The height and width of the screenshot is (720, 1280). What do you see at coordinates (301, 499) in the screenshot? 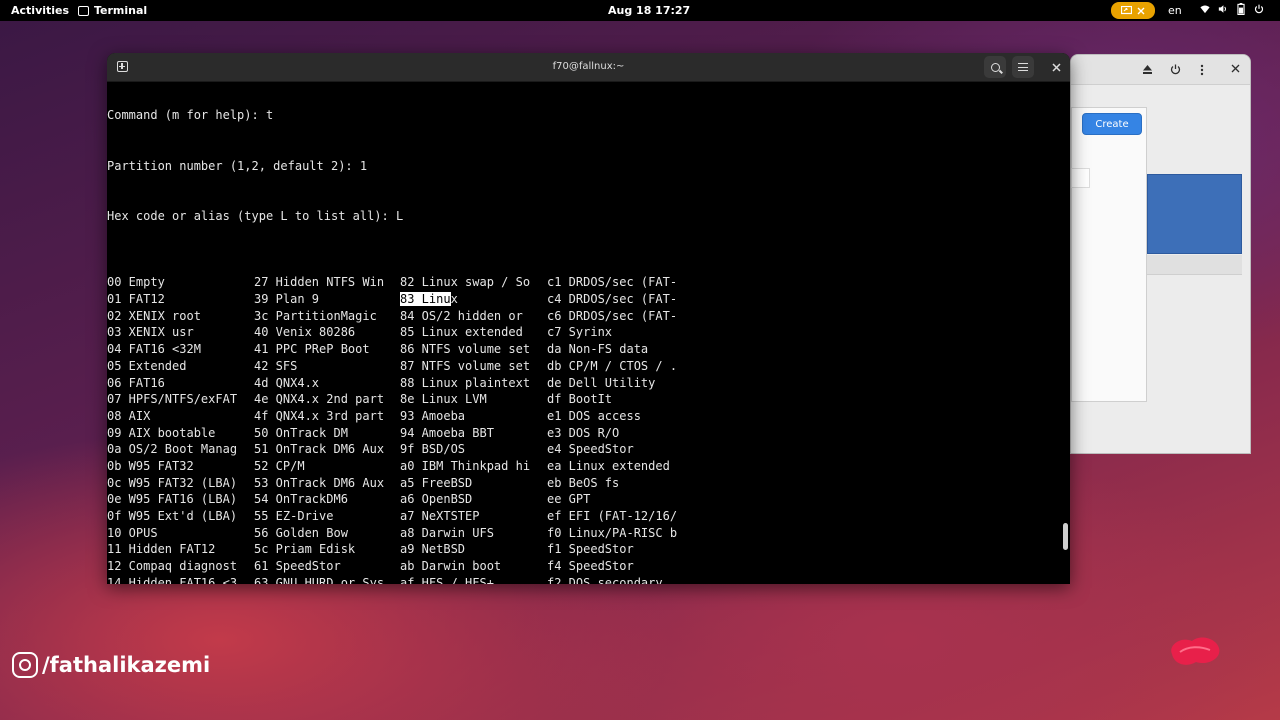
I see `partition-type-entry: 54 OnTrackDM6` at bounding box center [301, 499].